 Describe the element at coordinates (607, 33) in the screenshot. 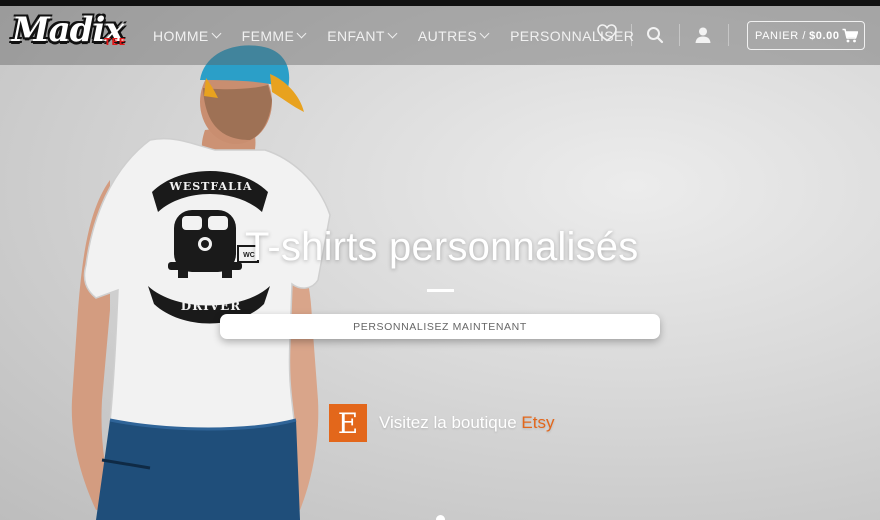

I see `heart-icon` at that location.